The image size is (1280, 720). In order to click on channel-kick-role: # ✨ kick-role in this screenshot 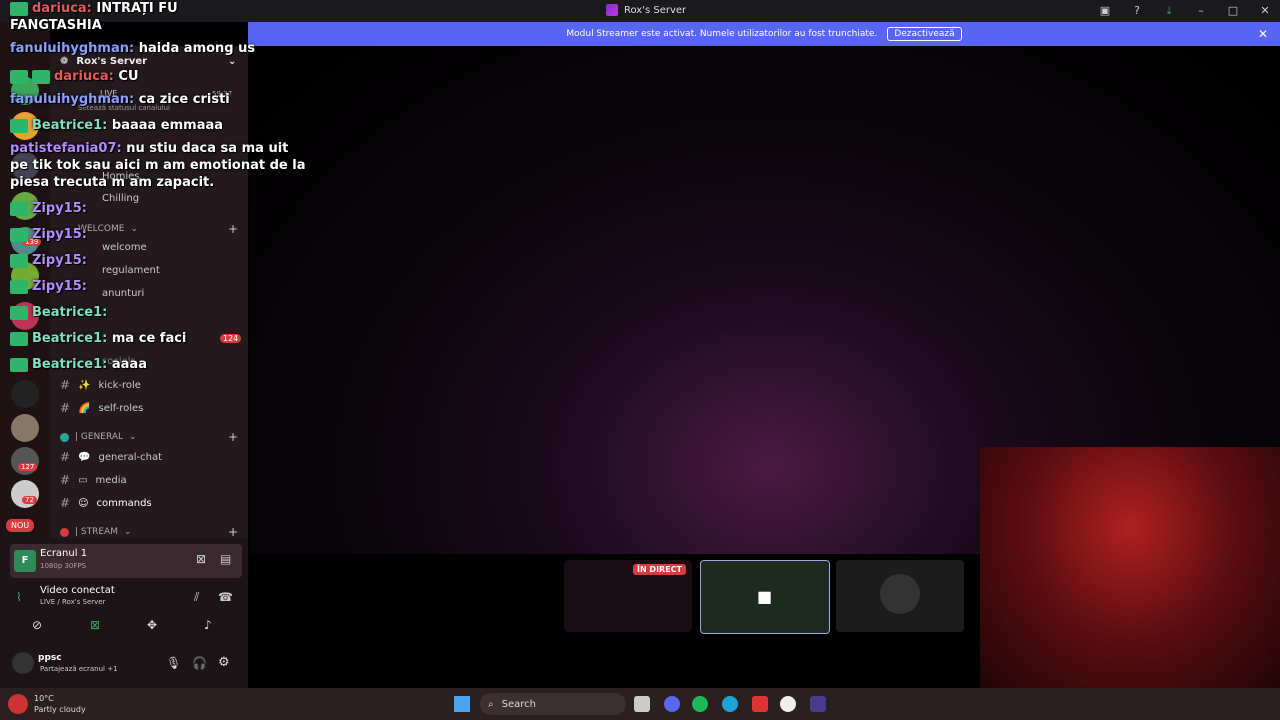, I will do `click(100, 385)`.